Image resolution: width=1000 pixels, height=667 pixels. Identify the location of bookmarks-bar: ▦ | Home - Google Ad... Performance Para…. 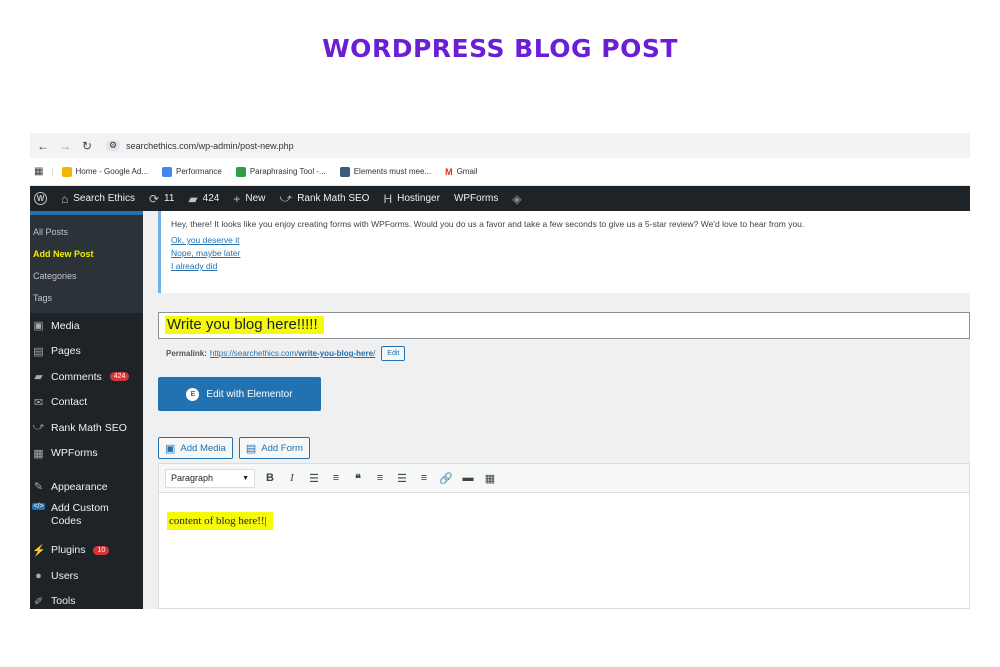
(500, 172).